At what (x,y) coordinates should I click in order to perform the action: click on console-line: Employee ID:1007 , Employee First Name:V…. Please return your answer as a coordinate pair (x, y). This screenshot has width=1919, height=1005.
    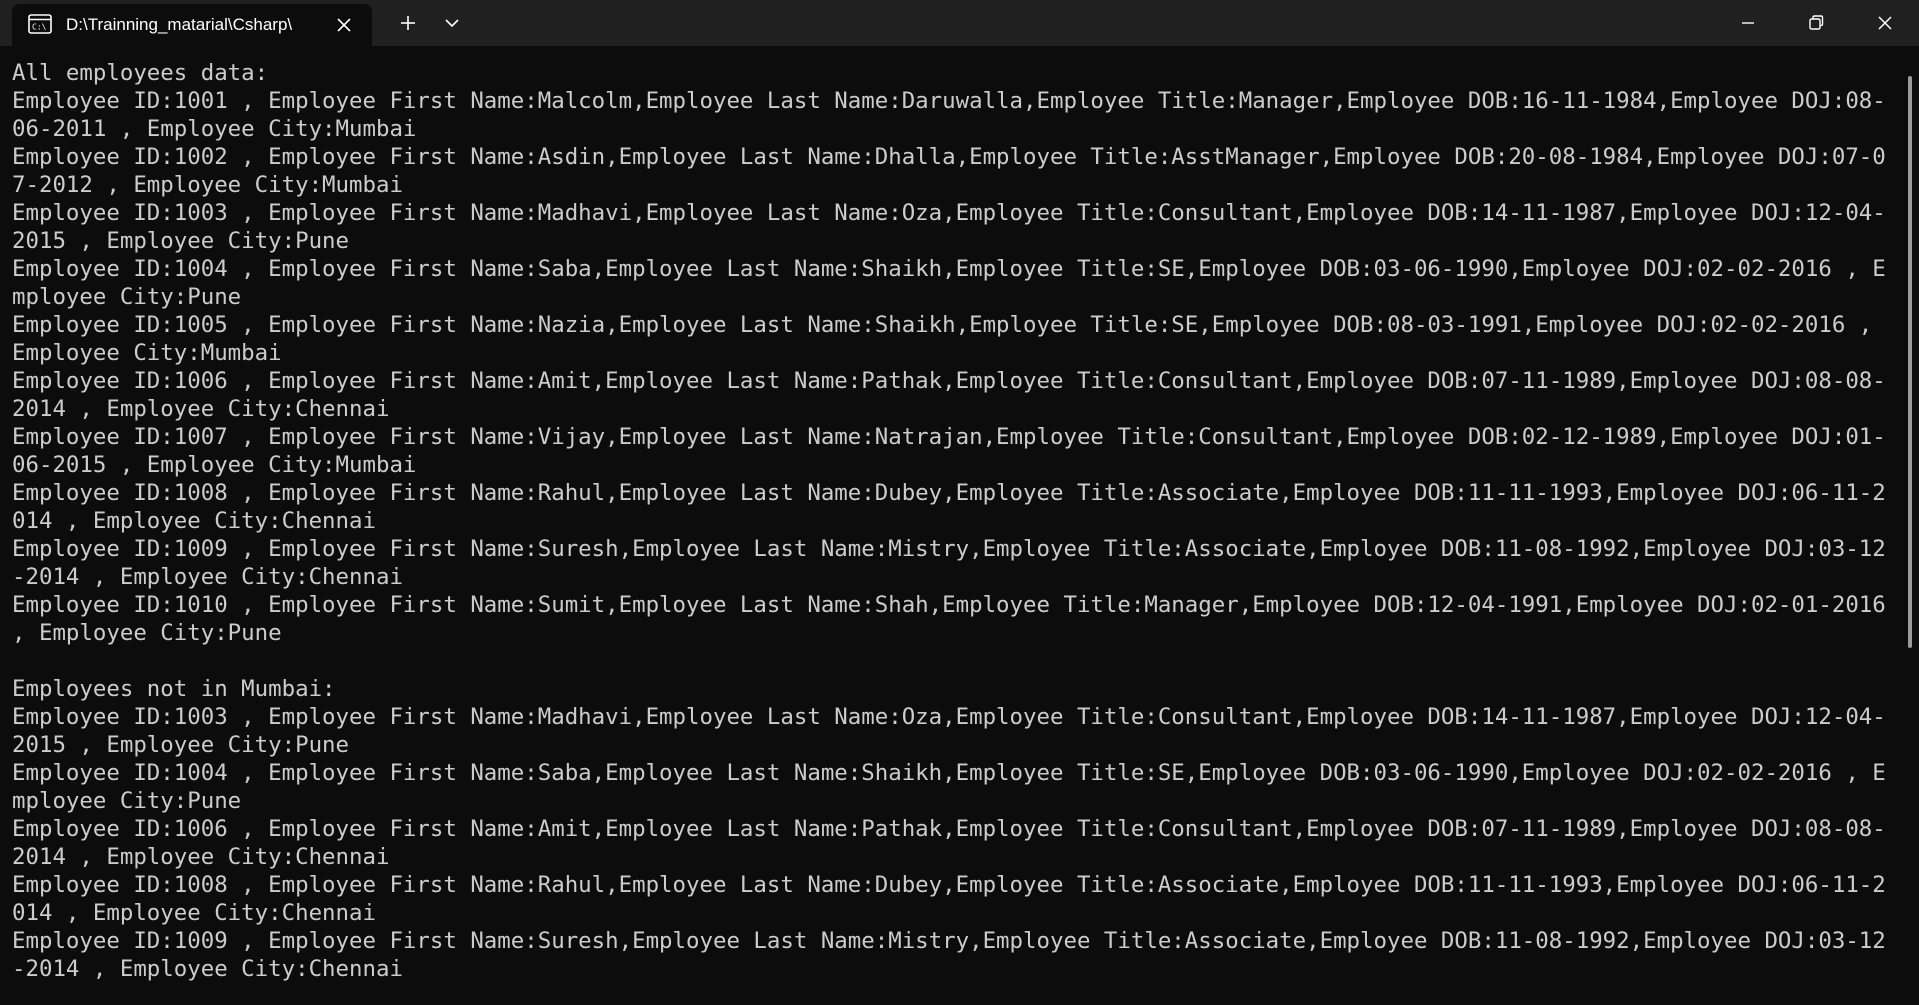
    Looking at the image, I should click on (949, 451).